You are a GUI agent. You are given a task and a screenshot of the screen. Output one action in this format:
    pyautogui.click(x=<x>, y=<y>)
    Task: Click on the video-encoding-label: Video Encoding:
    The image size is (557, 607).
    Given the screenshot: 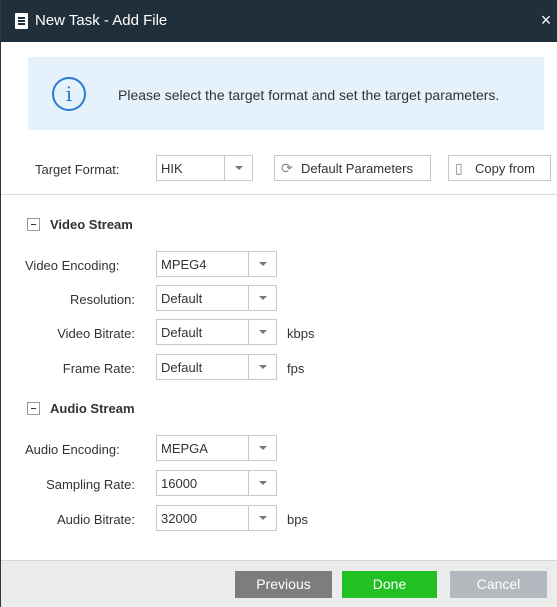 What is the action you would take?
    pyautogui.click(x=72, y=265)
    